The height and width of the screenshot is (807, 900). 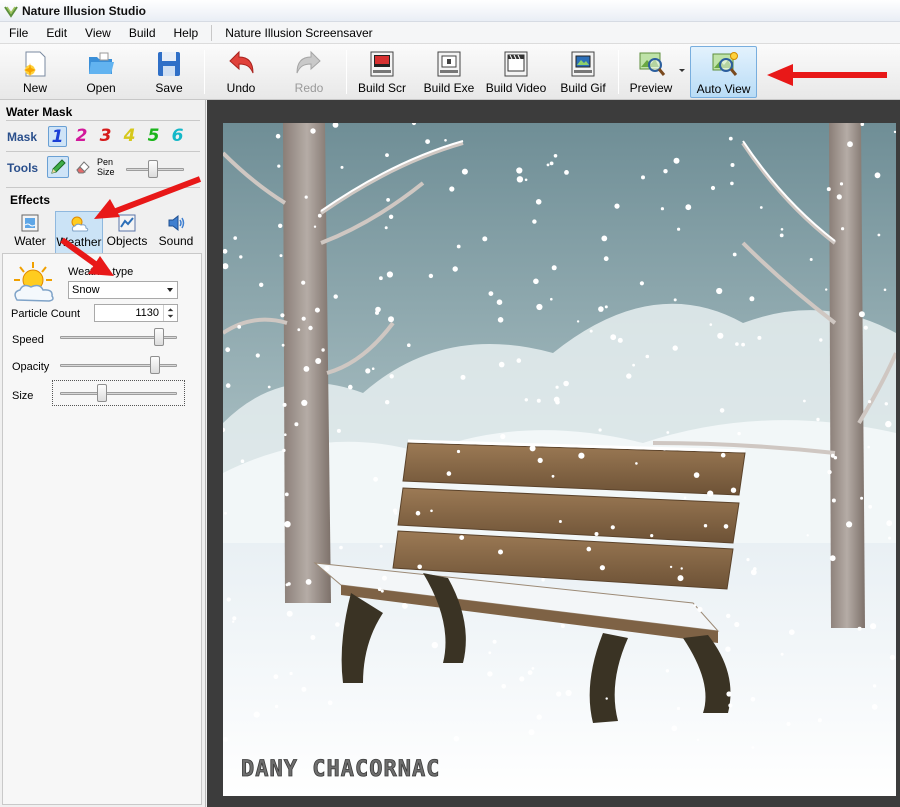 I want to click on mask-4-button: 4, so click(x=129, y=136).